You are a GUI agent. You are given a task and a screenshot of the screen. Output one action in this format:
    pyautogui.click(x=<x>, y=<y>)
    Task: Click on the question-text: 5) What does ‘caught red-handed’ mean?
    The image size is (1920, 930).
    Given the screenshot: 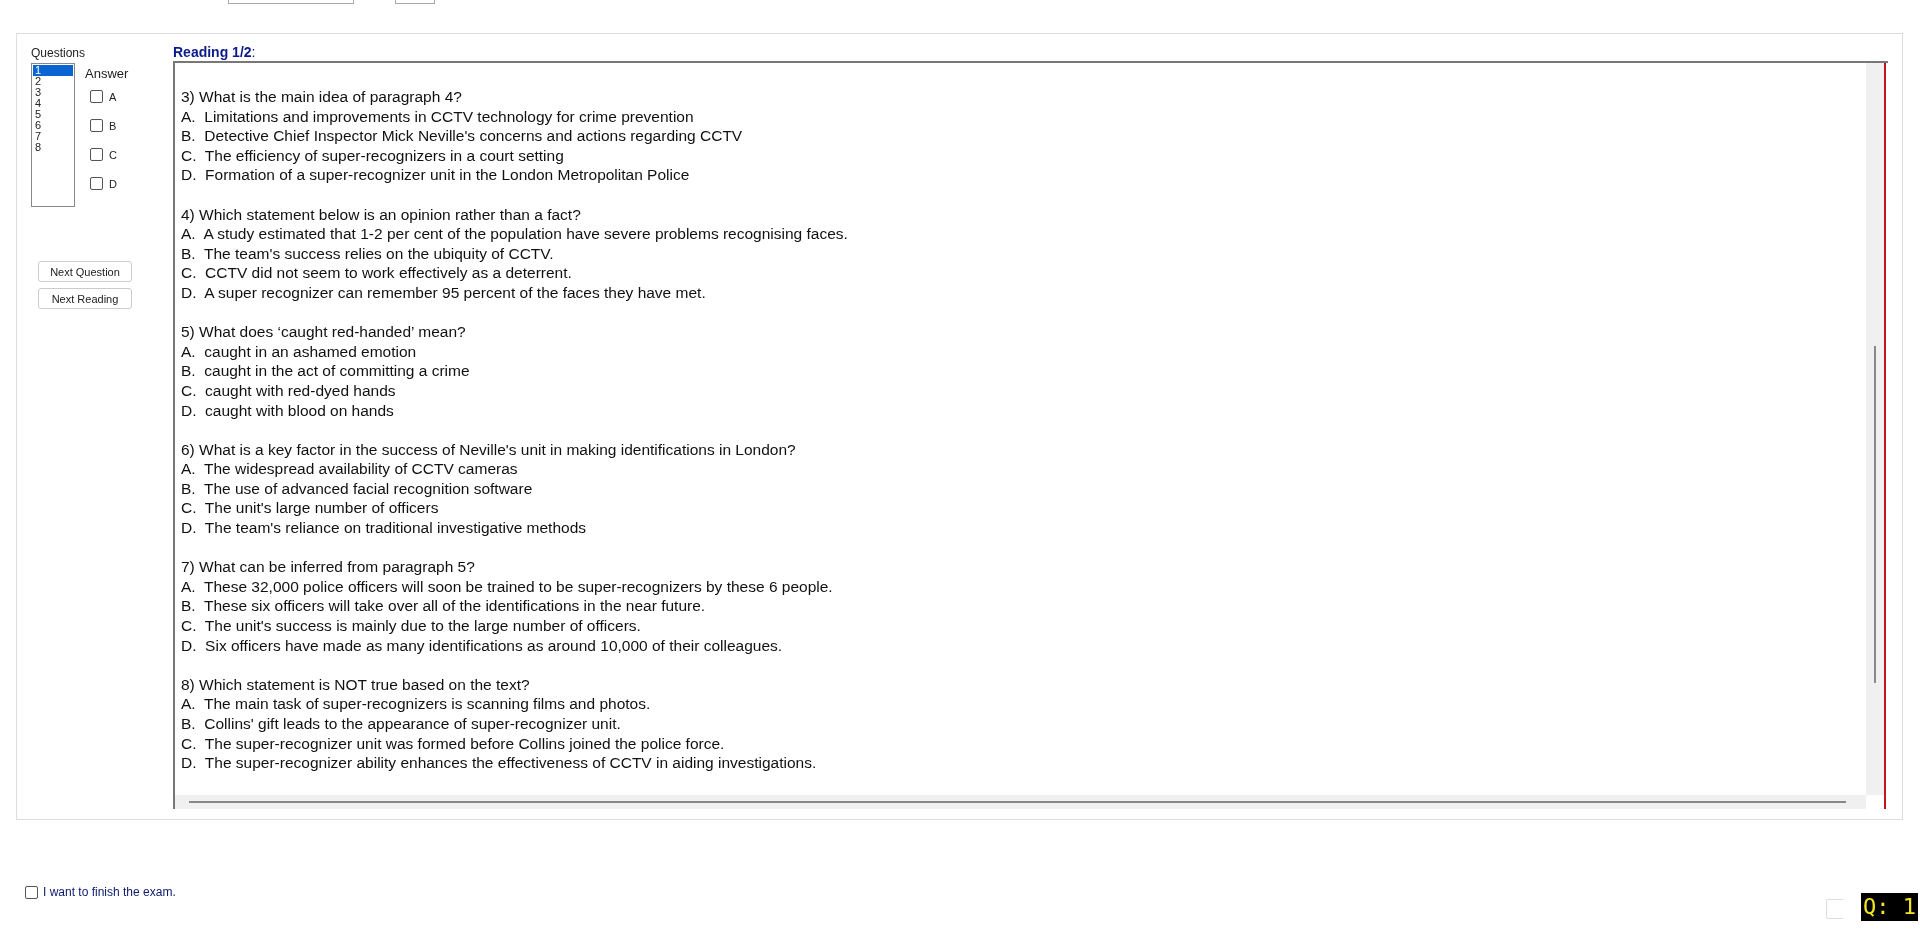 What is the action you would take?
    pyautogui.click(x=324, y=332)
    